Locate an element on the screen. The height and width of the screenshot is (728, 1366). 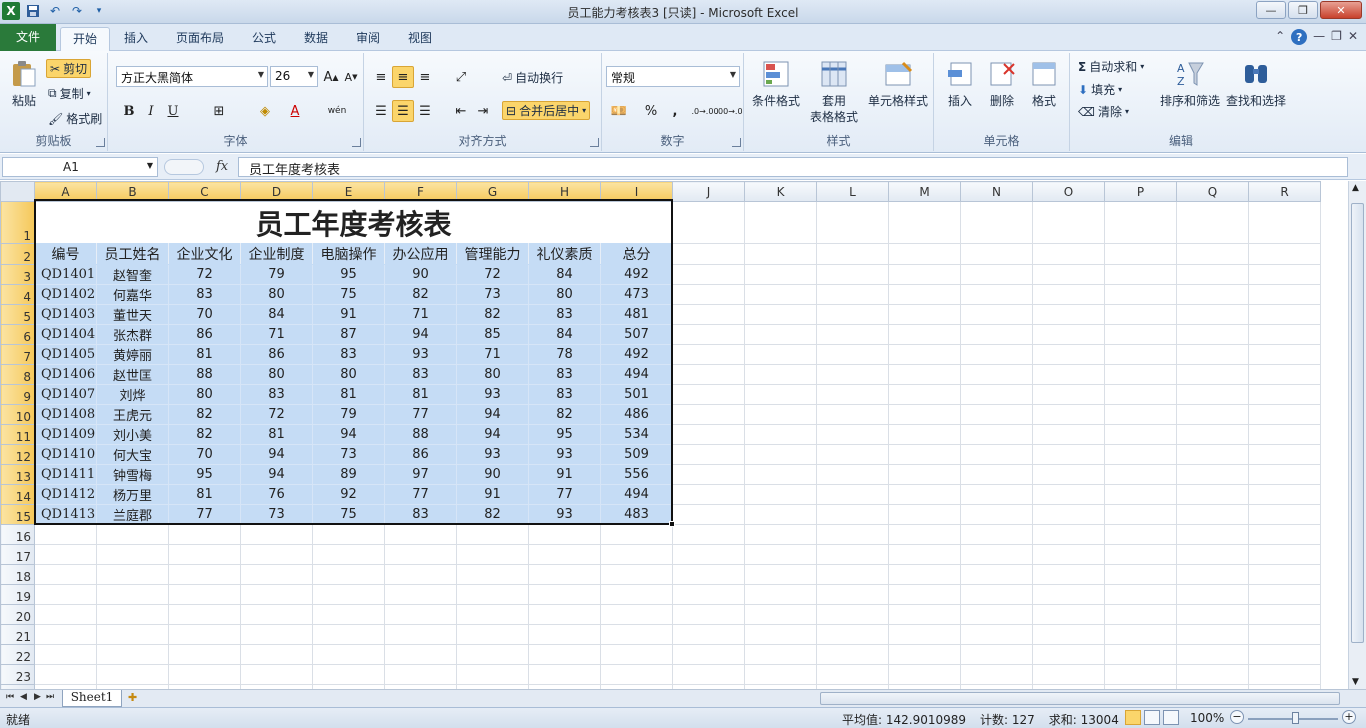
data-cell: 王虎元 is located at coordinates (132, 414).